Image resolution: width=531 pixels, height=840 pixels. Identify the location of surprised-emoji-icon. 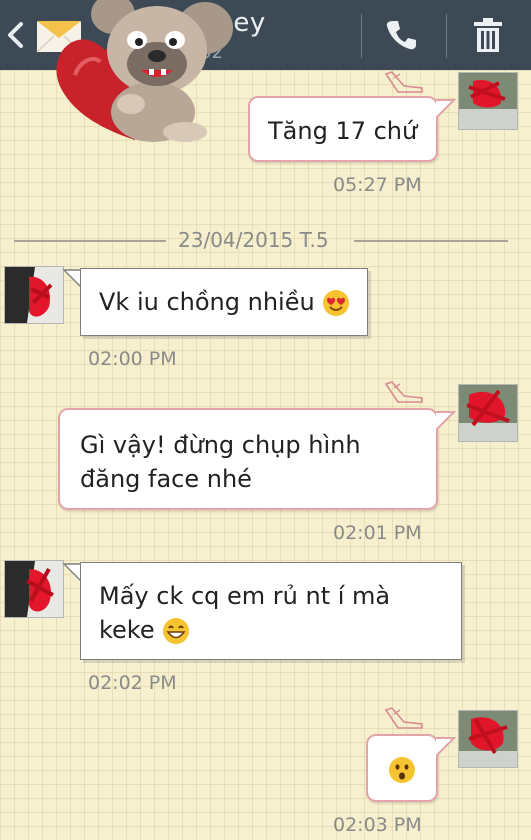
(402, 770).